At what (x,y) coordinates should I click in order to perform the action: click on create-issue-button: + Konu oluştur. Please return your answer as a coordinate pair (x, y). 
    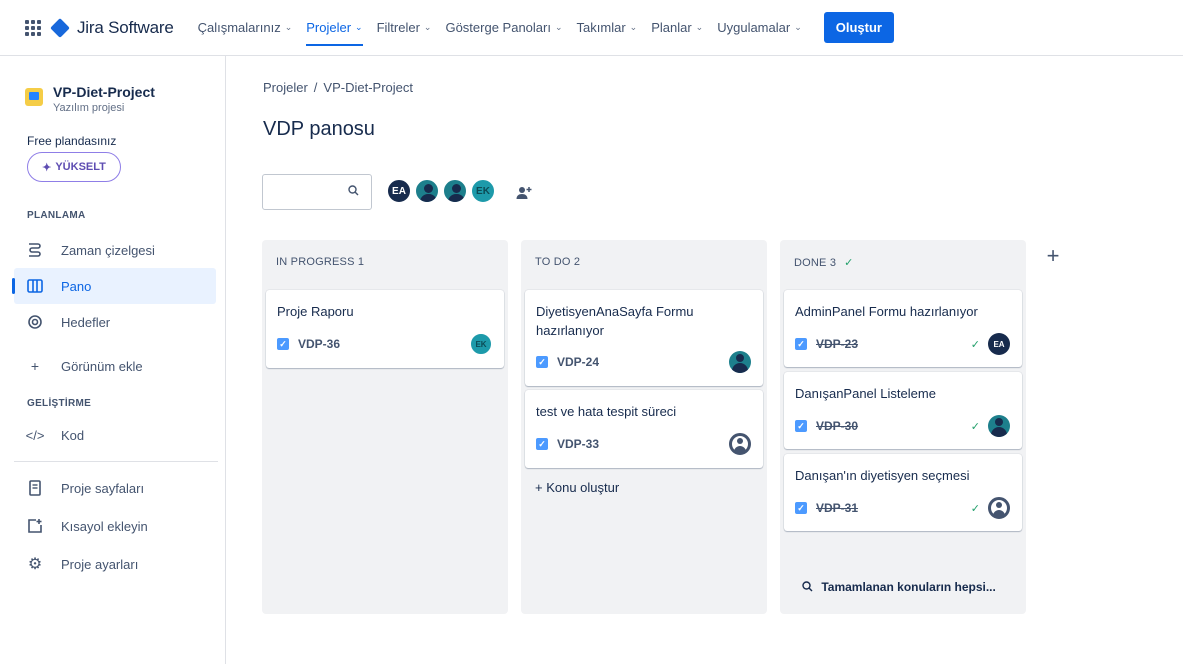
    Looking at the image, I should click on (577, 487).